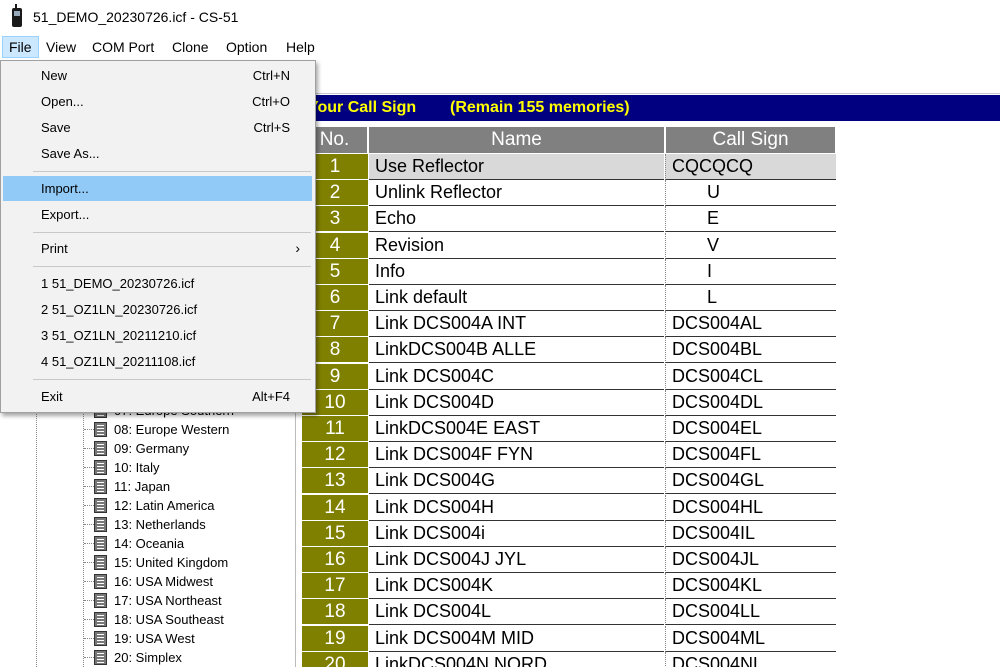 The image size is (1000, 667). I want to click on table-row: 7 Link DCS004A INT DCS004AL, so click(569, 324).